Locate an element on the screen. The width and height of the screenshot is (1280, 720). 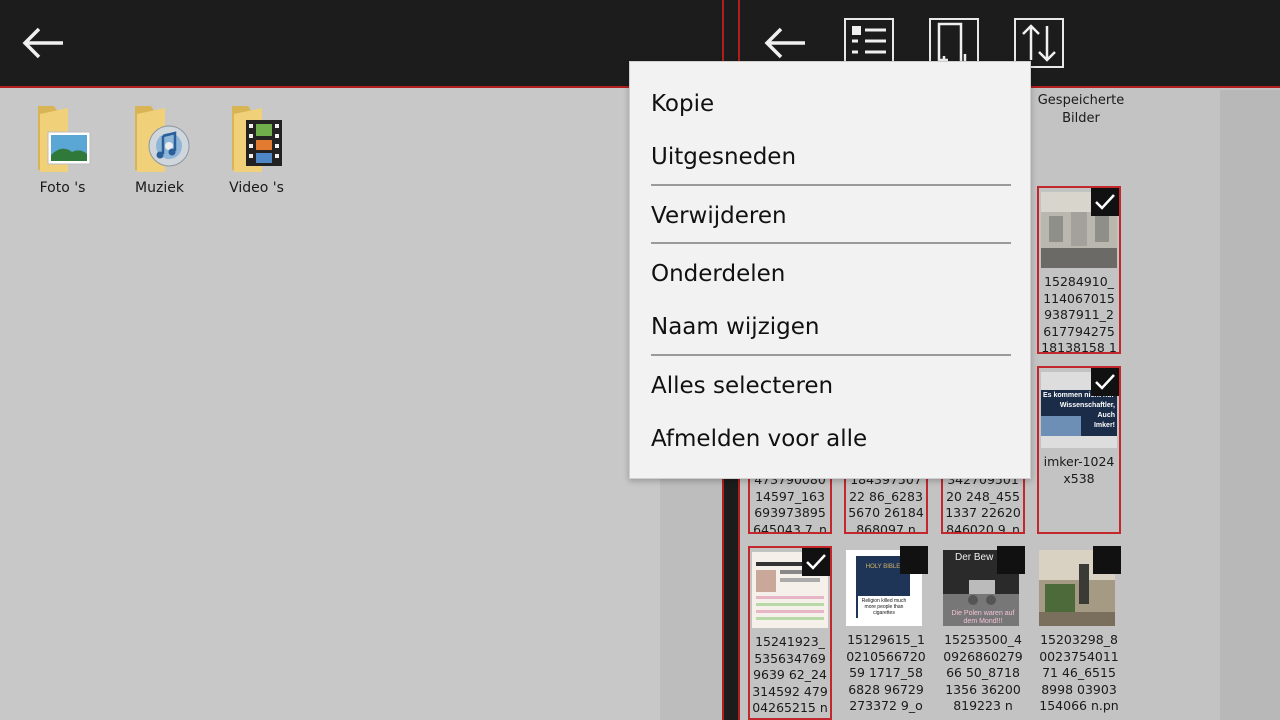
thumbnail-caption: Auch is located at coordinates (1106, 415).